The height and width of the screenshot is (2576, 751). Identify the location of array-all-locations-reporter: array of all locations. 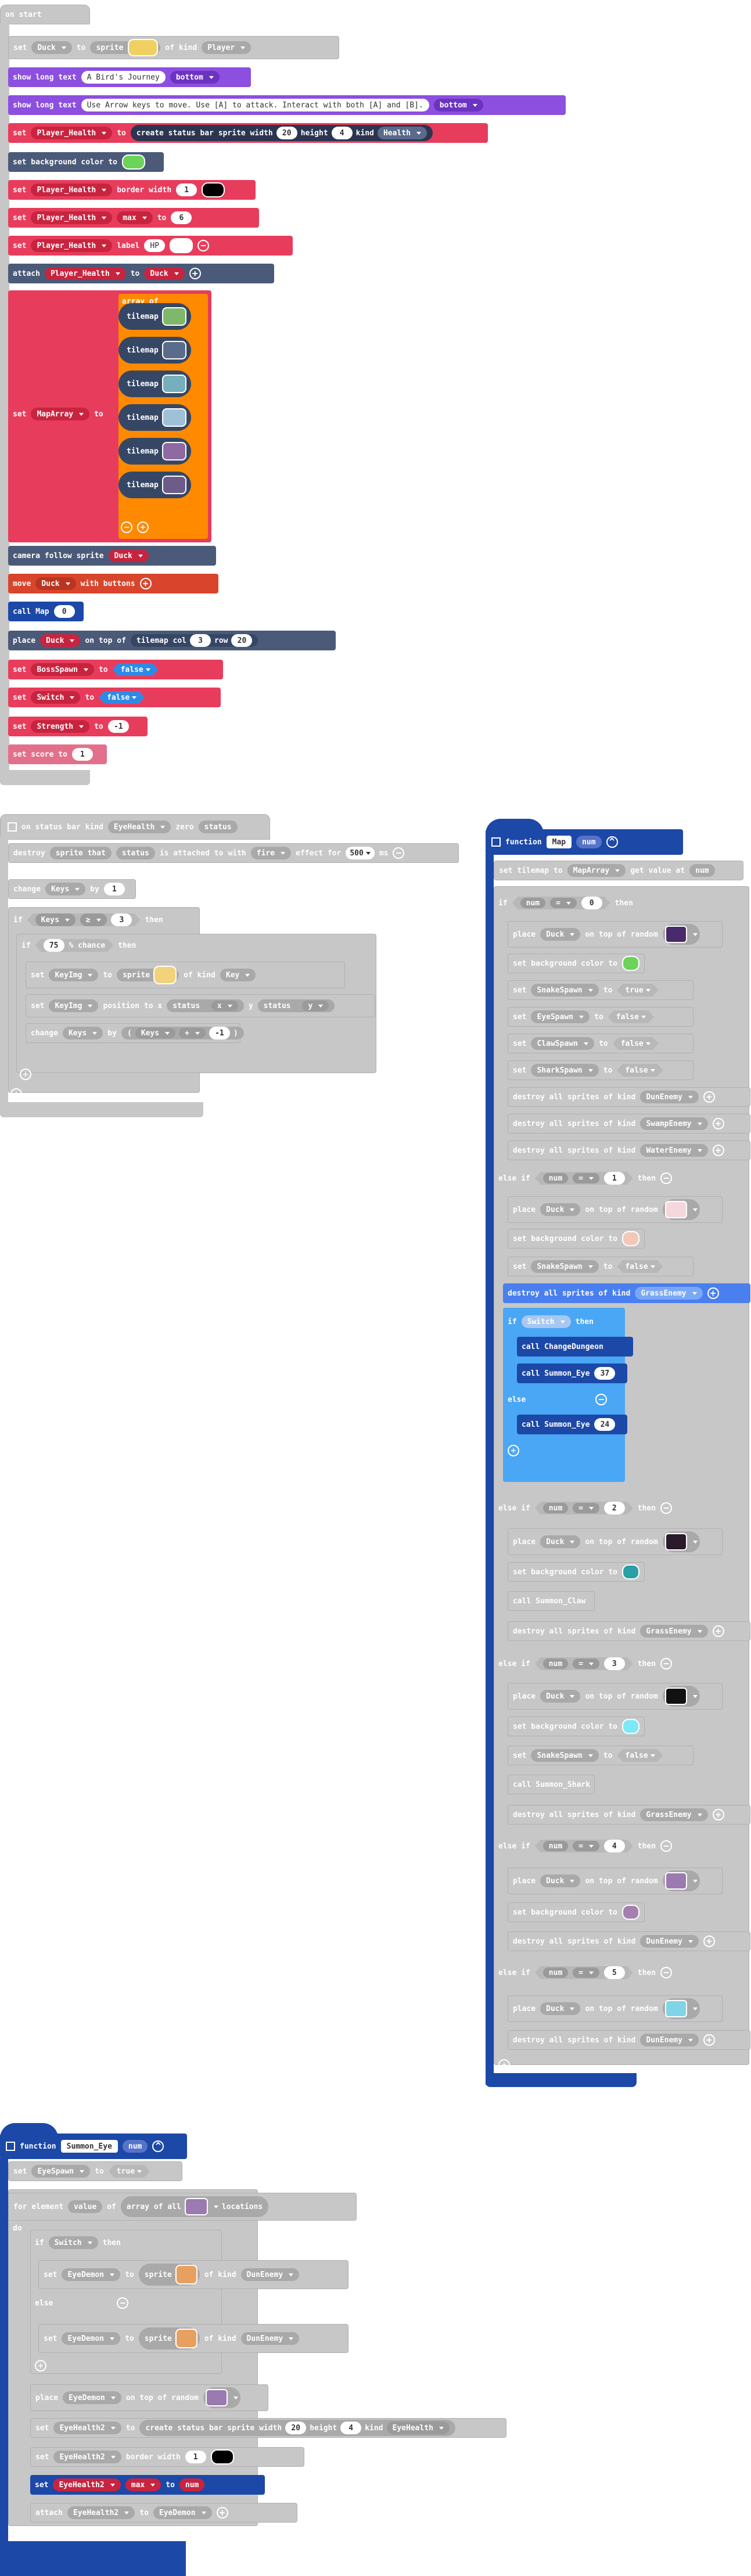
(194, 2206).